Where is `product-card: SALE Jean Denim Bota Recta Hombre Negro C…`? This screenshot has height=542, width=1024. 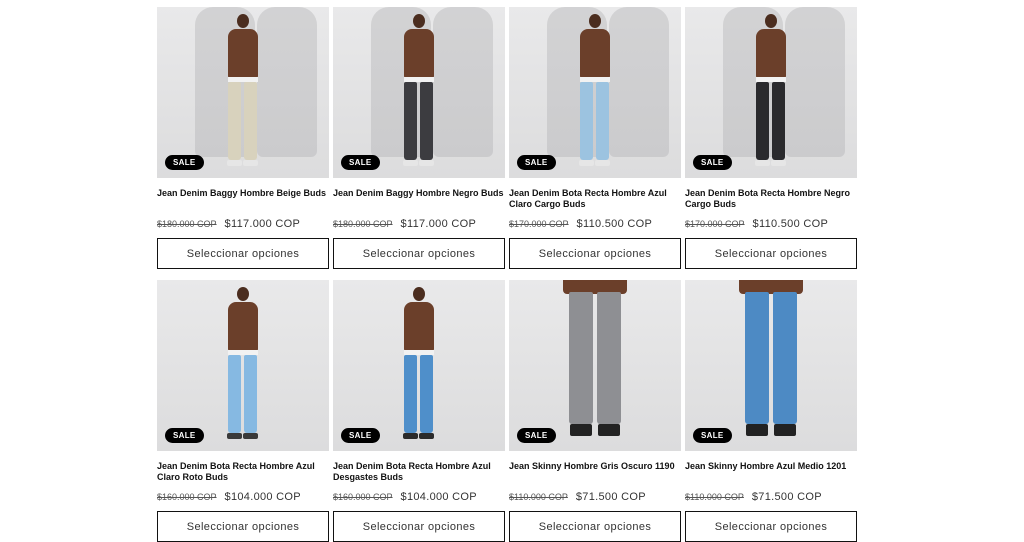
product-card: SALE Jean Denim Bota Recta Hombre Negro C… is located at coordinates (771, 138).